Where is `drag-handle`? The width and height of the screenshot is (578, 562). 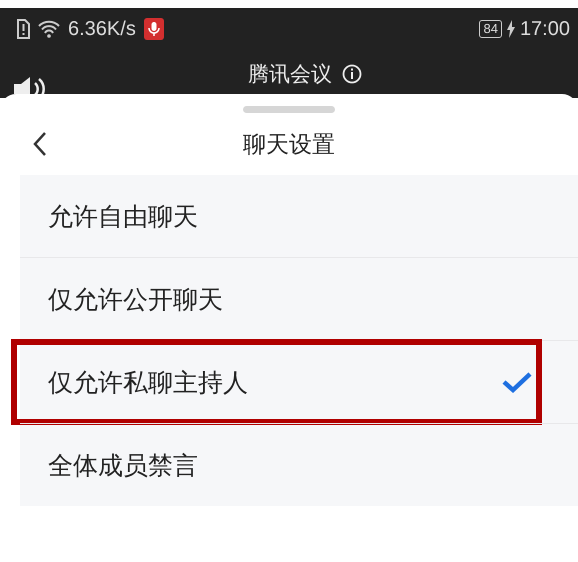 drag-handle is located at coordinates (289, 109).